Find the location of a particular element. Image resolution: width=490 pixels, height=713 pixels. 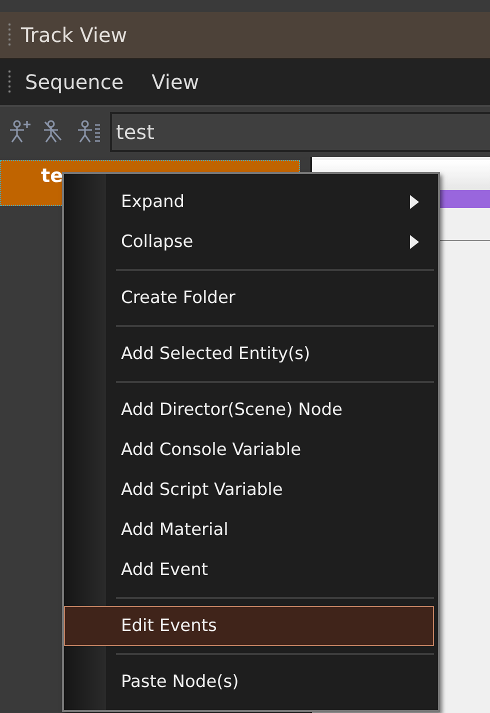

menu-item: Paste Node(s) is located at coordinates (249, 682).